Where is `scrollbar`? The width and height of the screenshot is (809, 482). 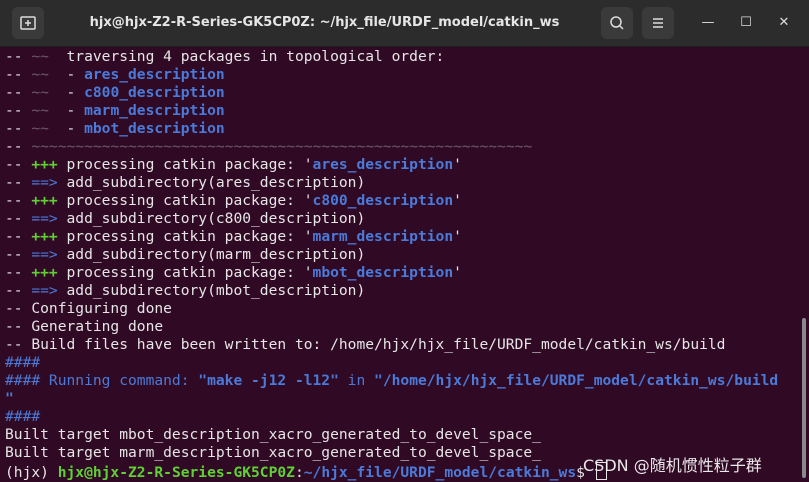
scrollbar is located at coordinates (804, 398).